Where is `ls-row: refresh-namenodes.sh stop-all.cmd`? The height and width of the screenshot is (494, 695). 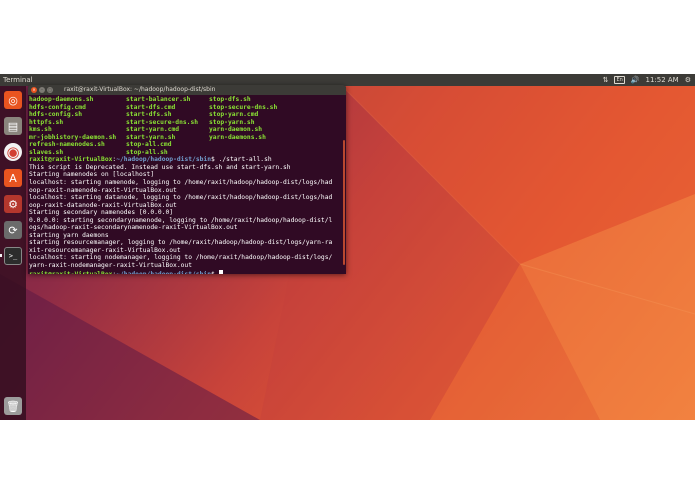 ls-row: refresh-namenodes.sh stop-all.cmd is located at coordinates (187, 145).